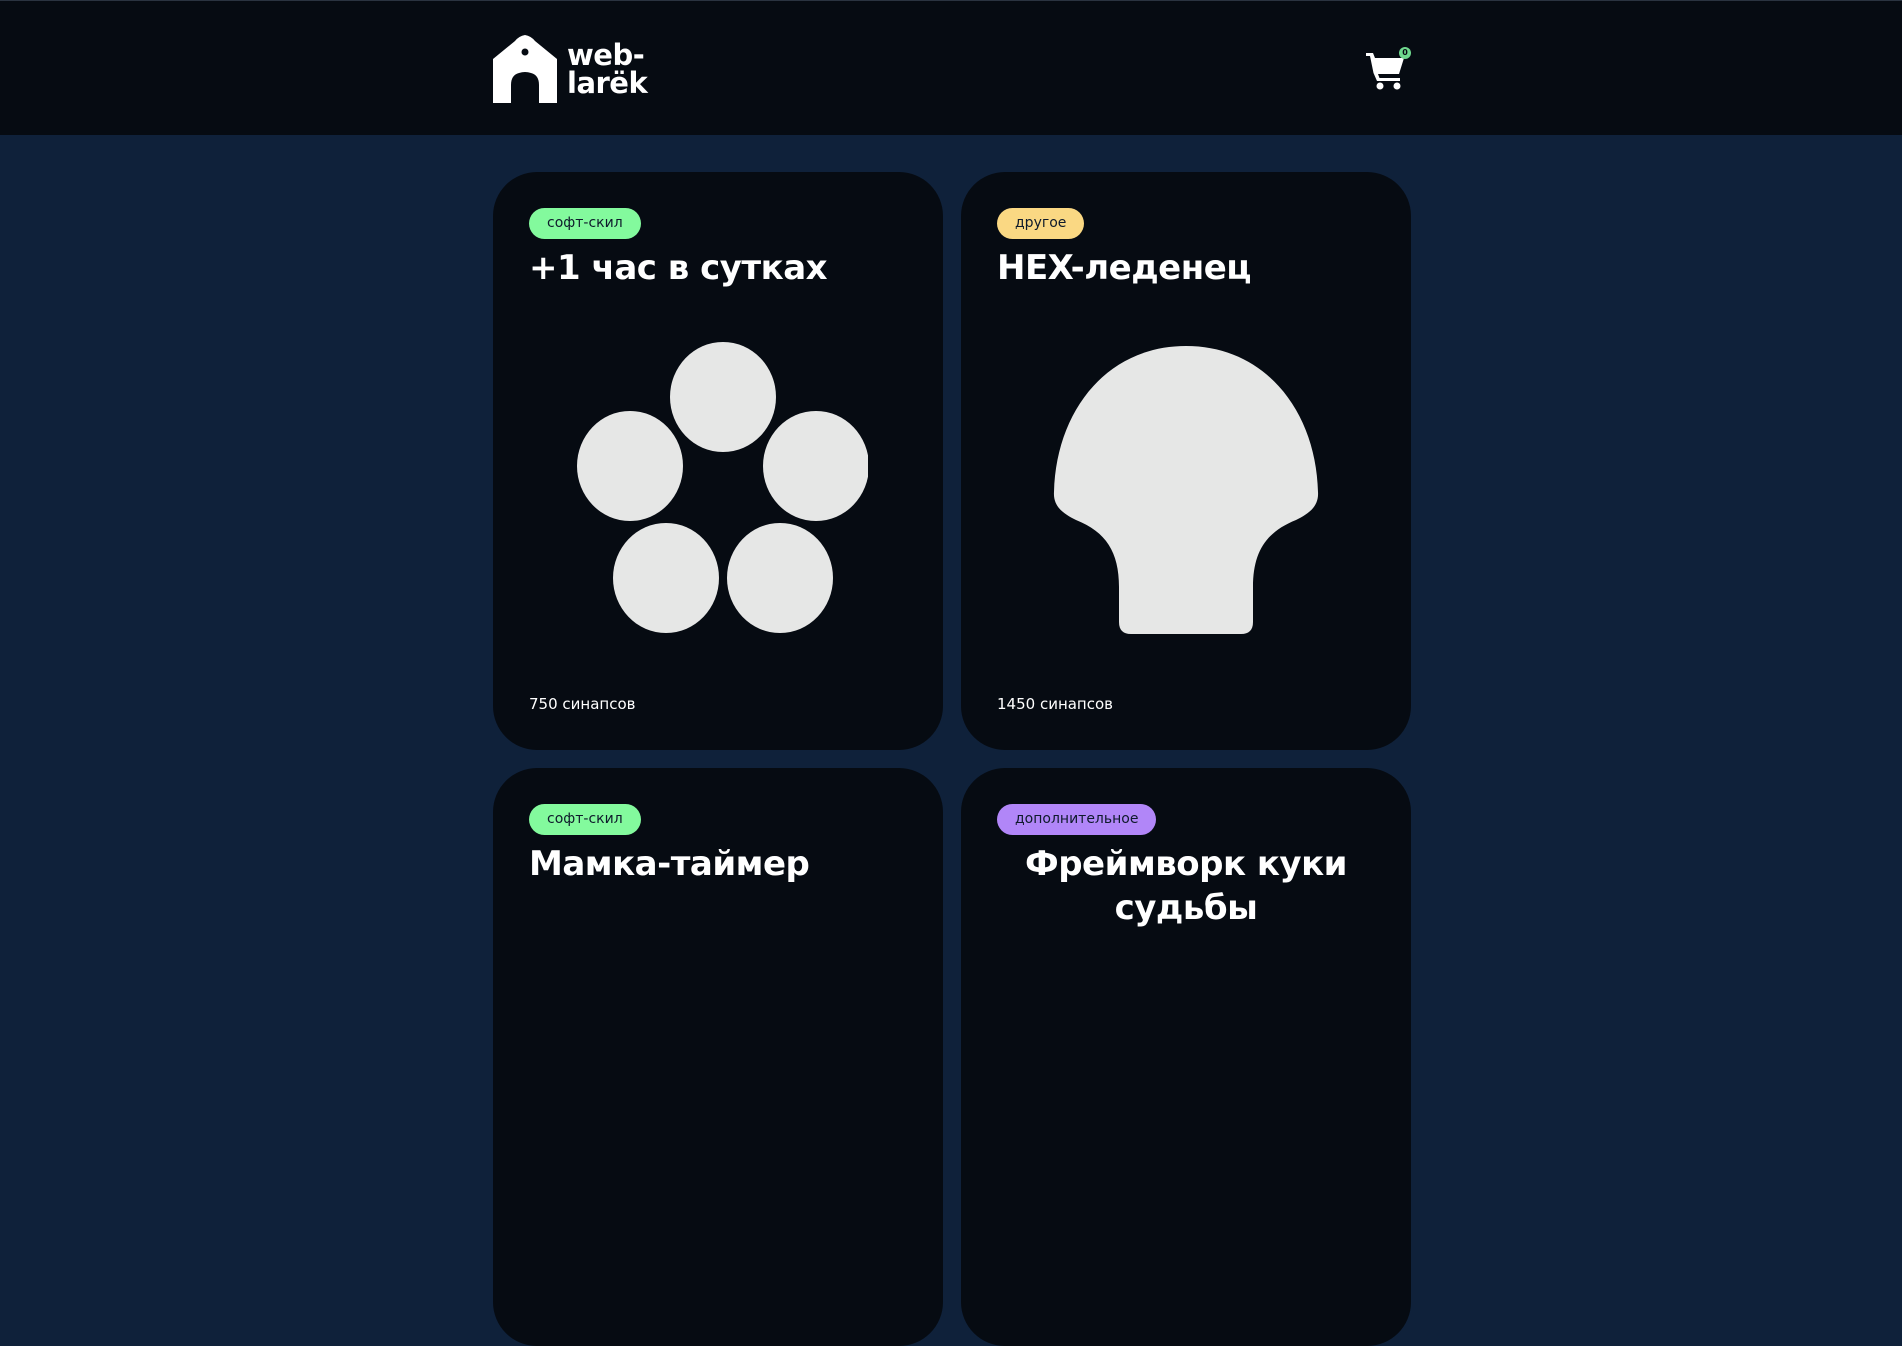 The image size is (1902, 1346). I want to click on product-card: другое HEX-леденец 1450 синапсов, so click(1186, 461).